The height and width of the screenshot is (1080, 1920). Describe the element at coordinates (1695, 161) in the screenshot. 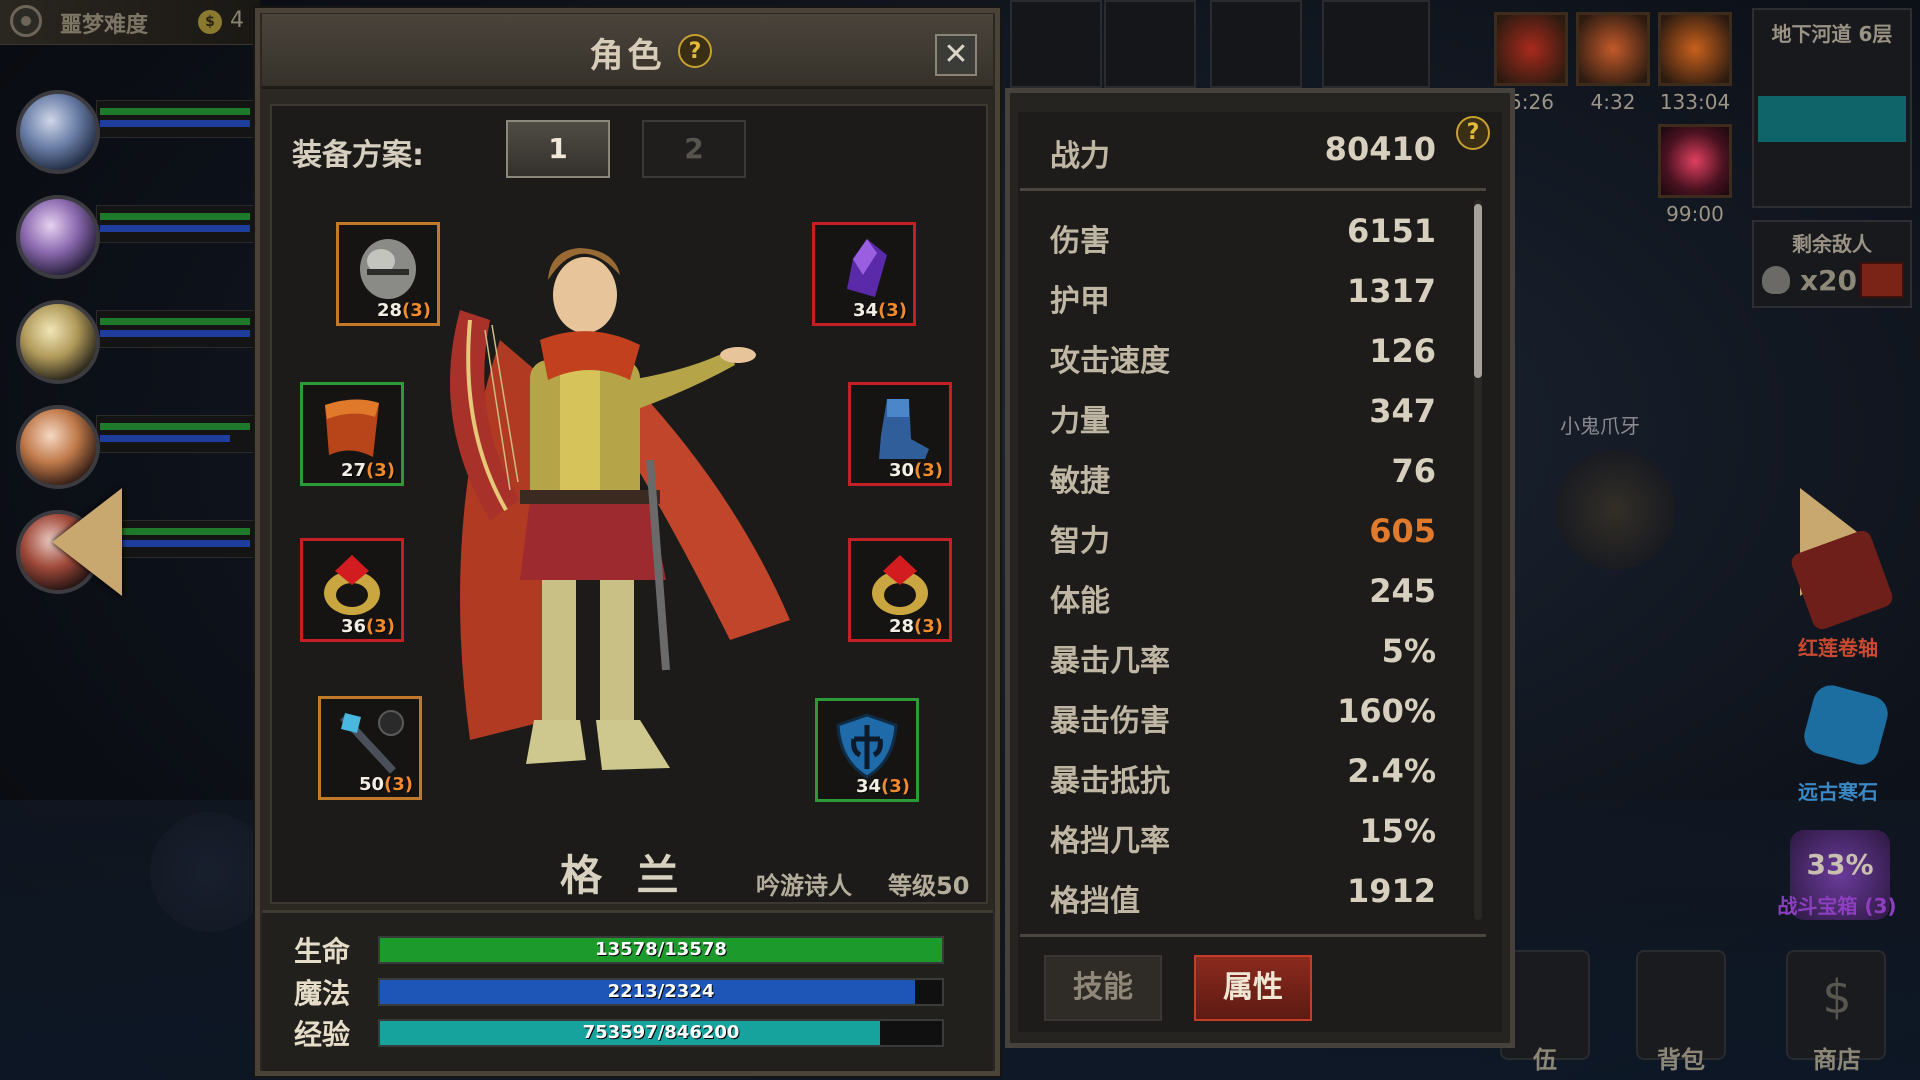

I see `eye-buff-icon` at that location.